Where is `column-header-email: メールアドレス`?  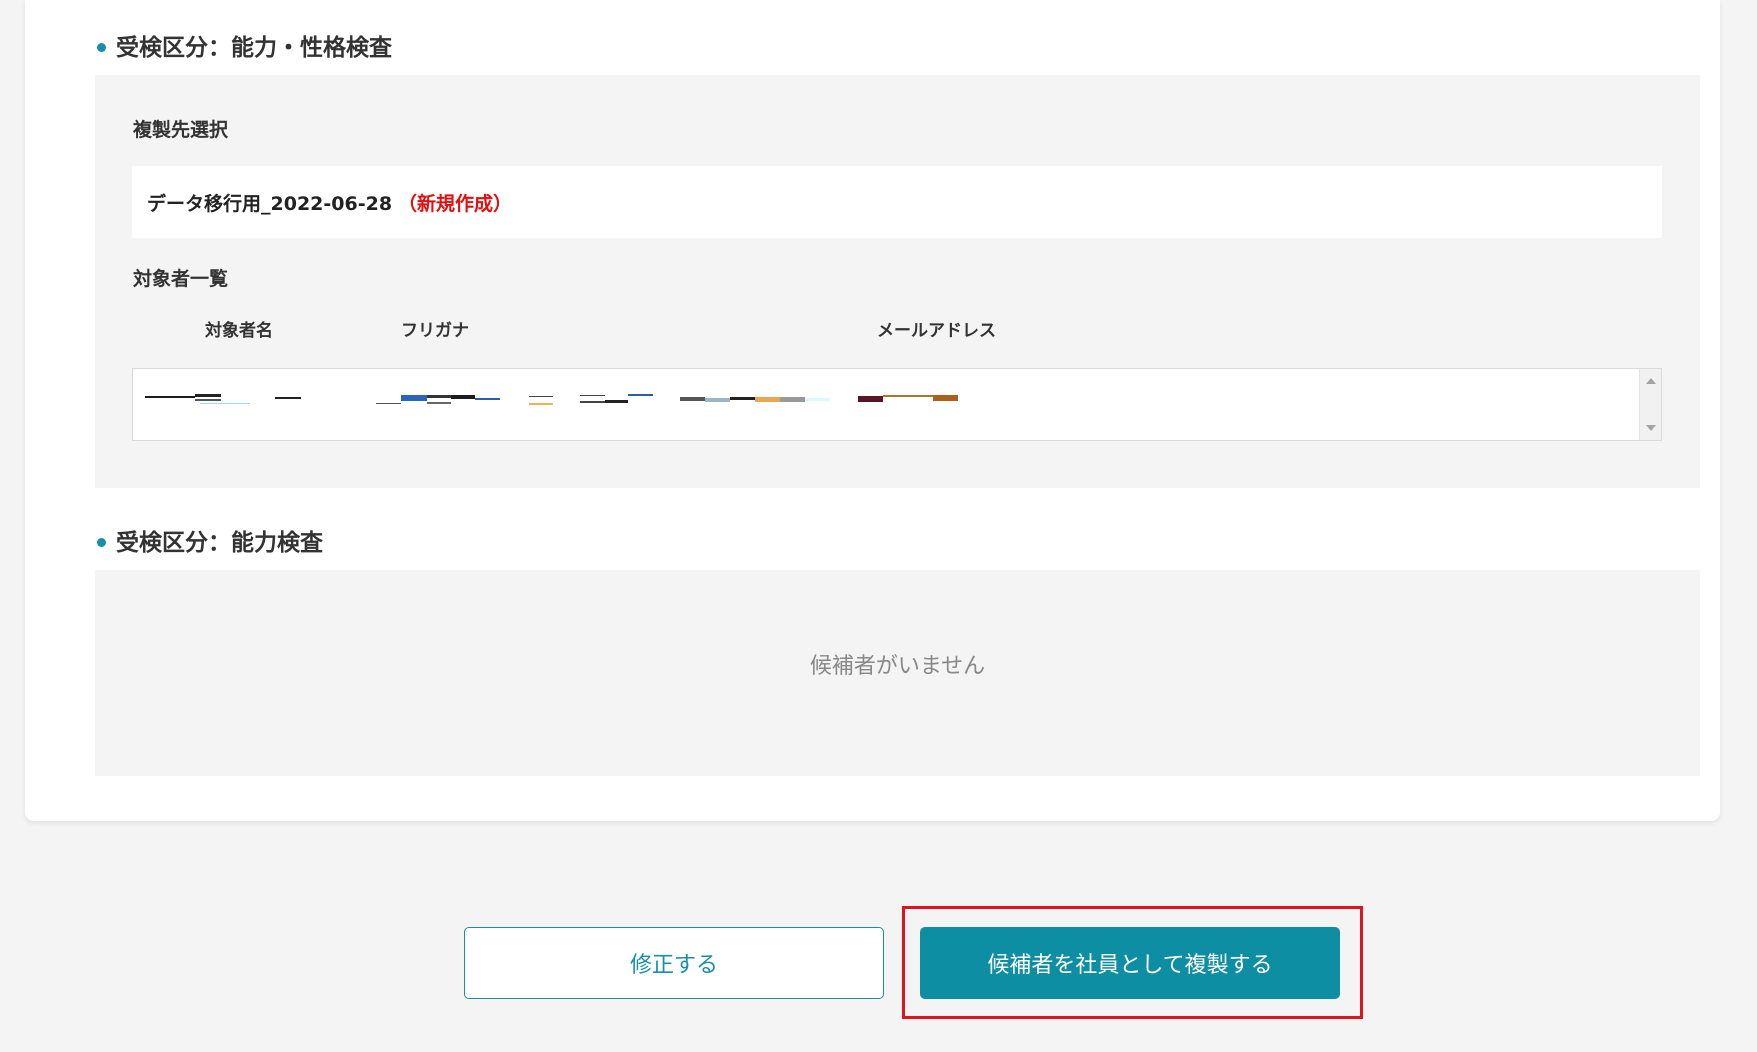
column-header-email: メールアドレス is located at coordinates (936, 331).